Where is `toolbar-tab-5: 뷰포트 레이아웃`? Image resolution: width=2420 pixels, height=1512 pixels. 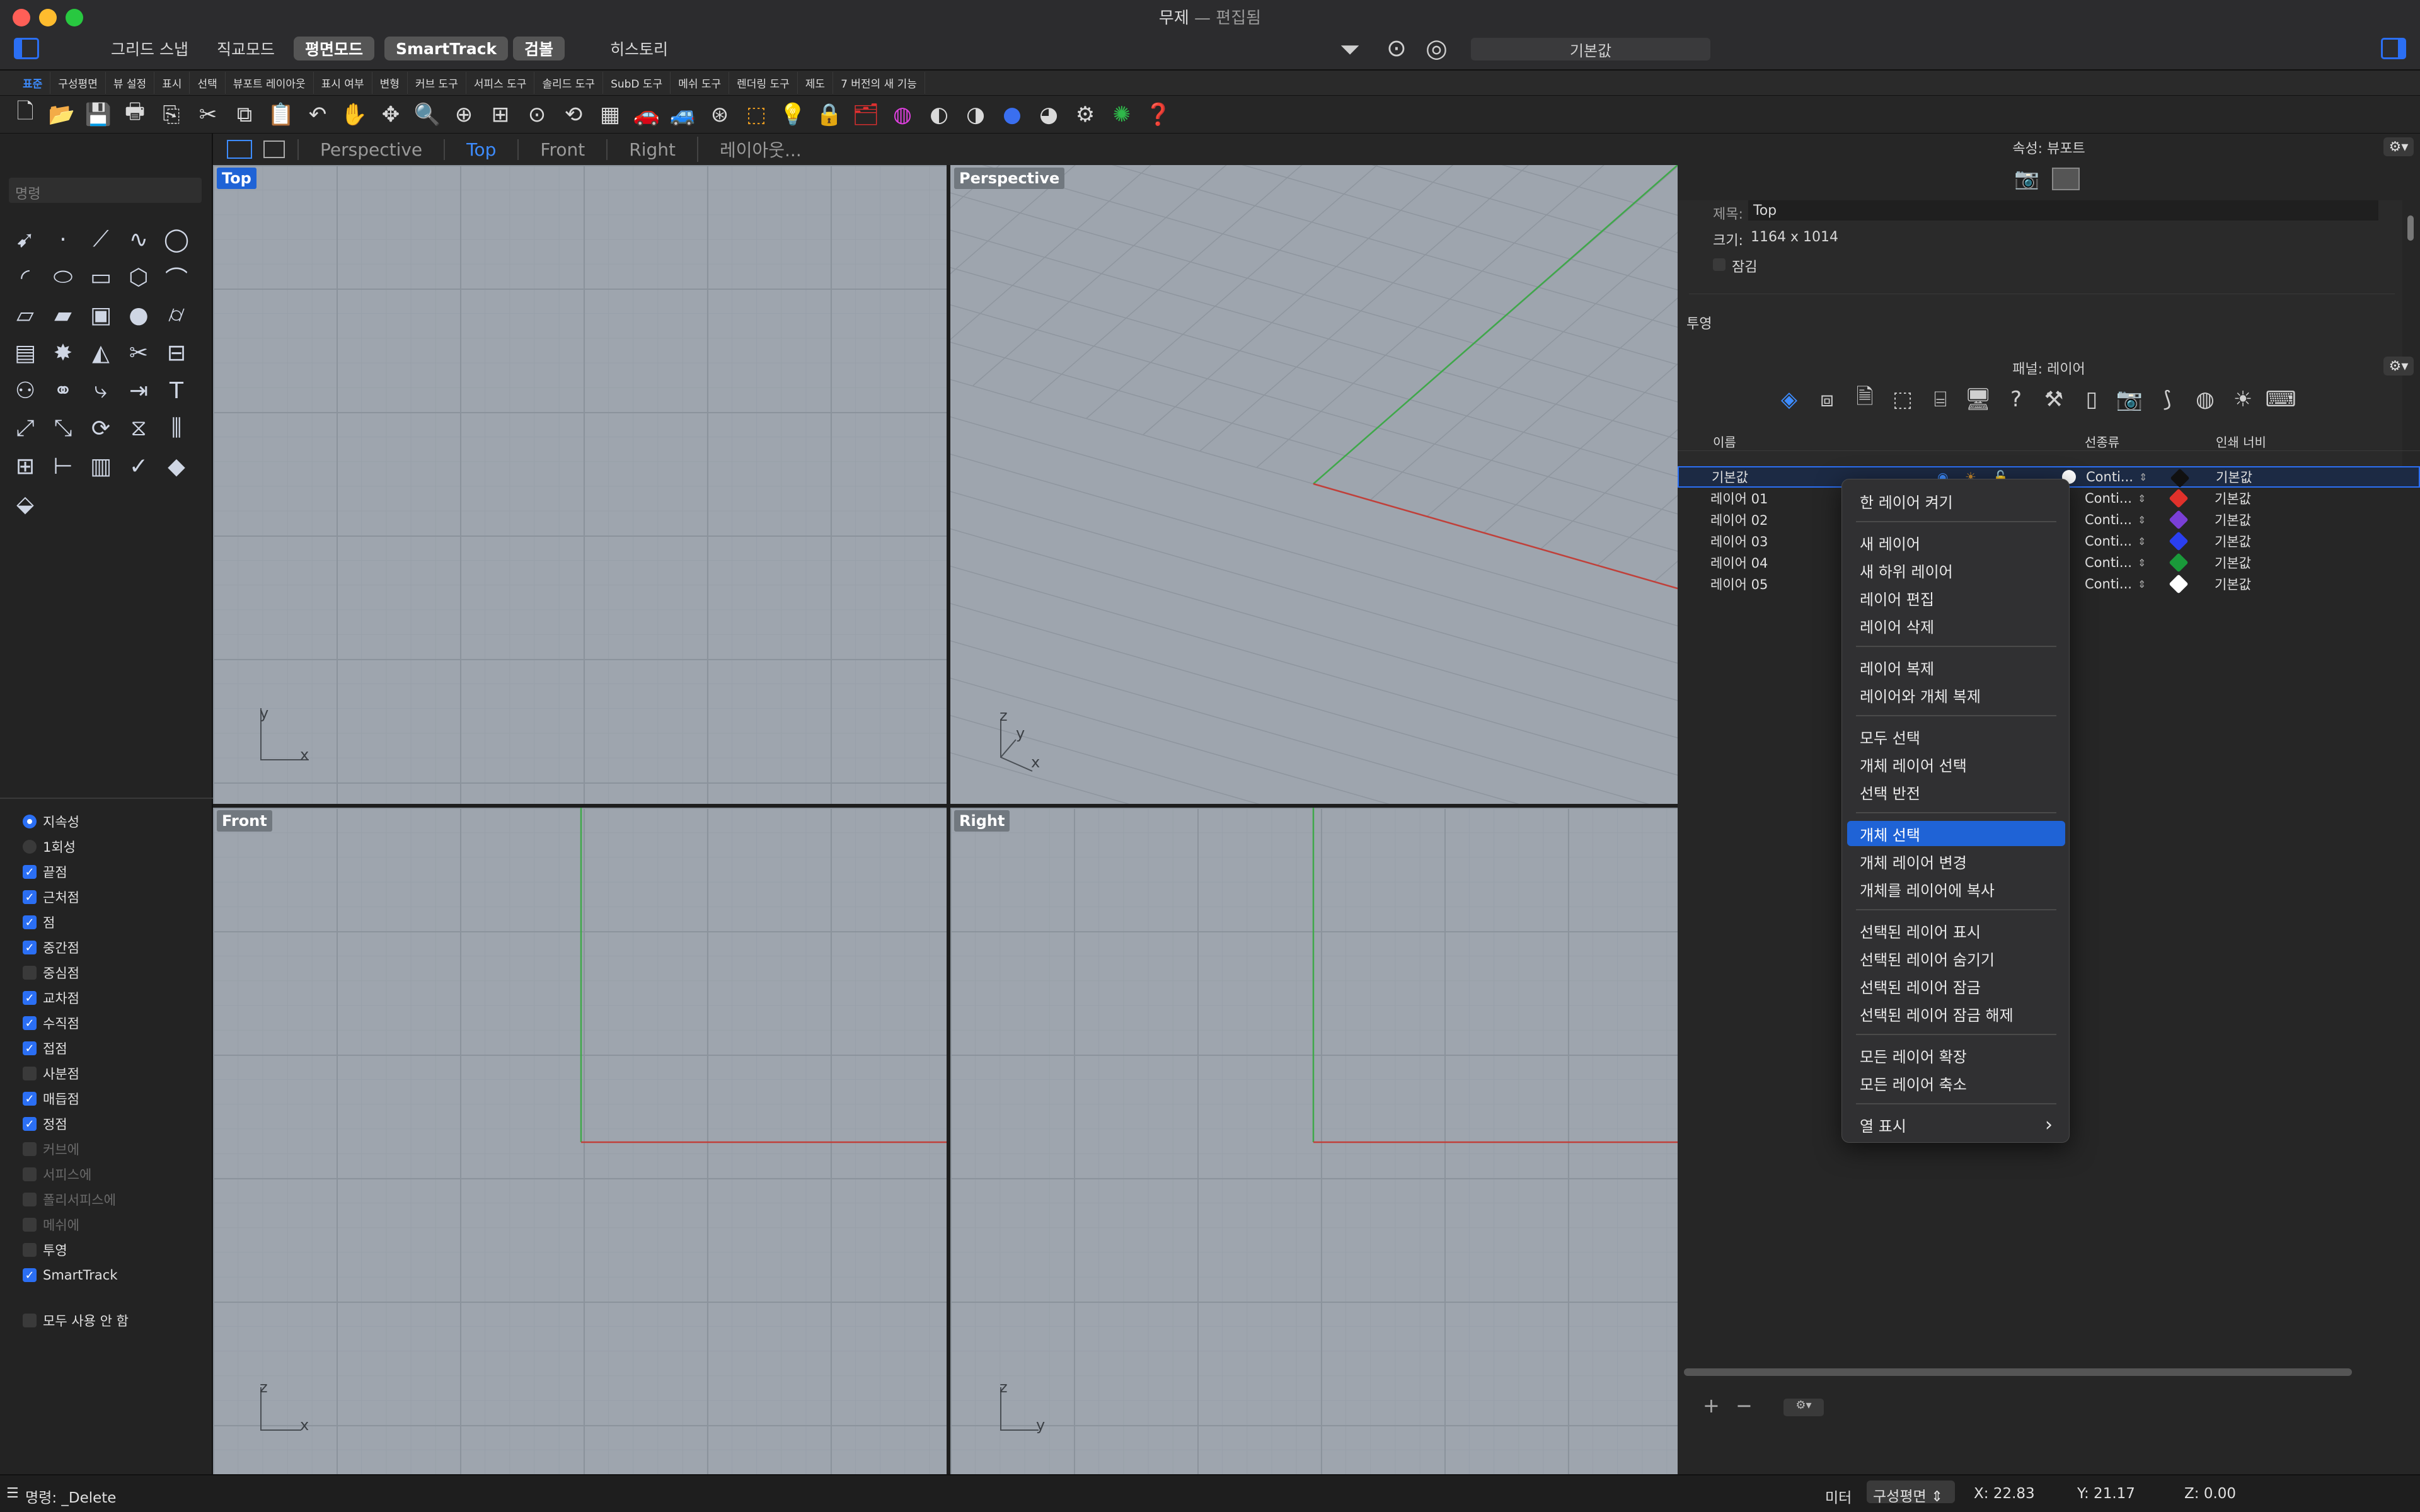 toolbar-tab-5: 뷰포트 레이아웃 is located at coordinates (270, 83).